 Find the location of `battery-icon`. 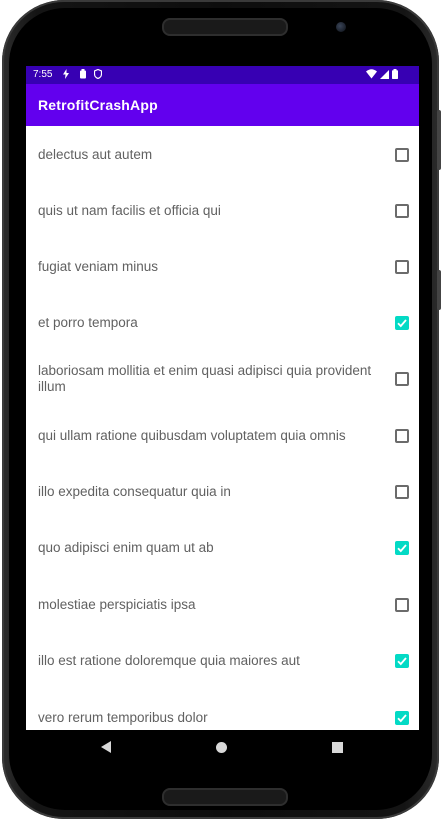

battery-icon is located at coordinates (395, 74).